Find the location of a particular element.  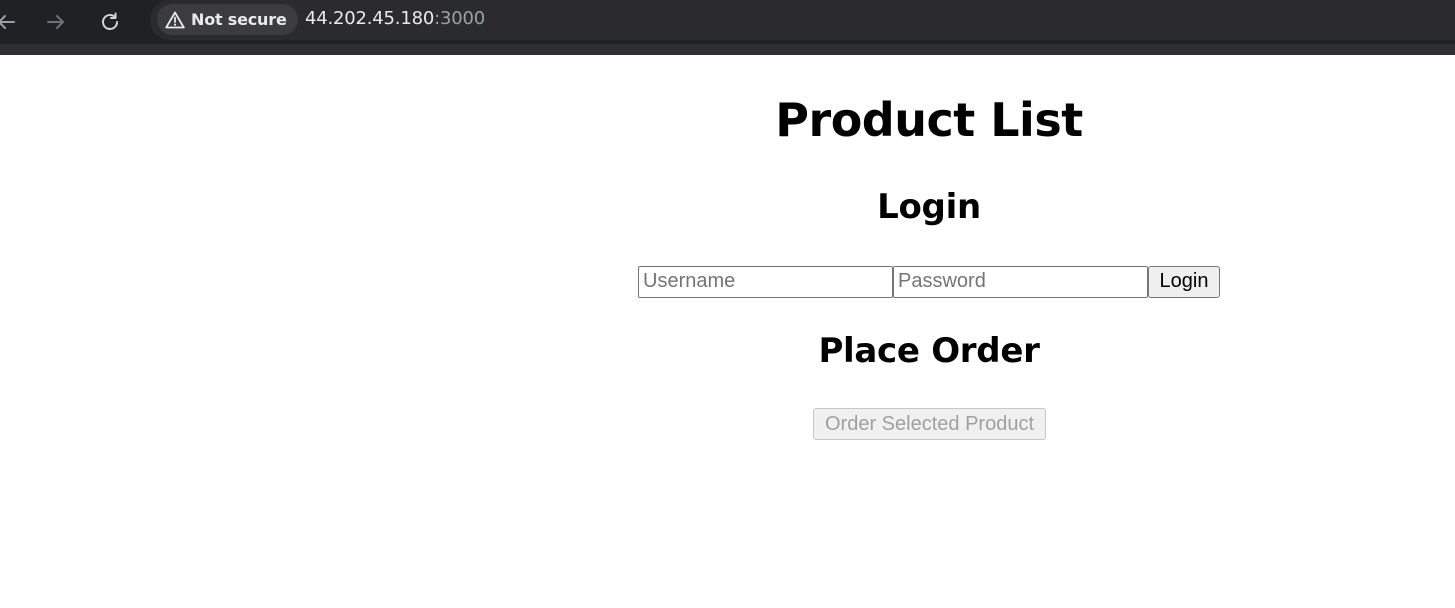

page-title: Product List is located at coordinates (929, 120).